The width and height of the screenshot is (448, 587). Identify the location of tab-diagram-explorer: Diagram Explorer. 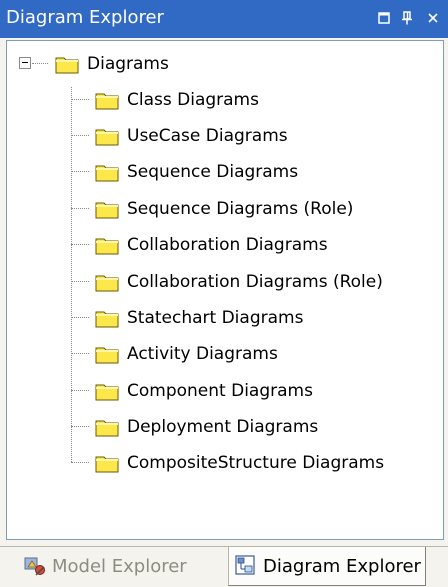
(327, 566).